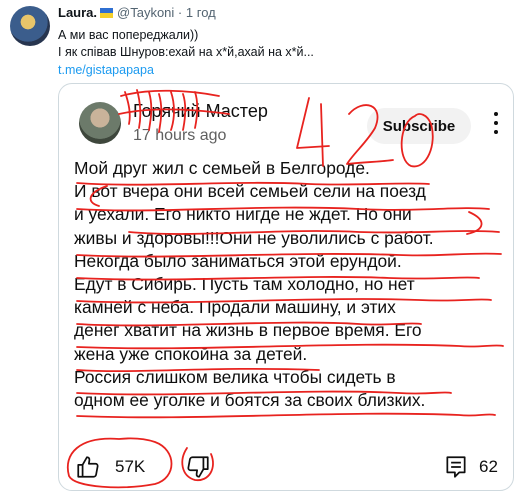 This screenshot has width=522, height=494. What do you see at coordinates (488, 466) in the screenshot?
I see `comment-count: 62` at bounding box center [488, 466].